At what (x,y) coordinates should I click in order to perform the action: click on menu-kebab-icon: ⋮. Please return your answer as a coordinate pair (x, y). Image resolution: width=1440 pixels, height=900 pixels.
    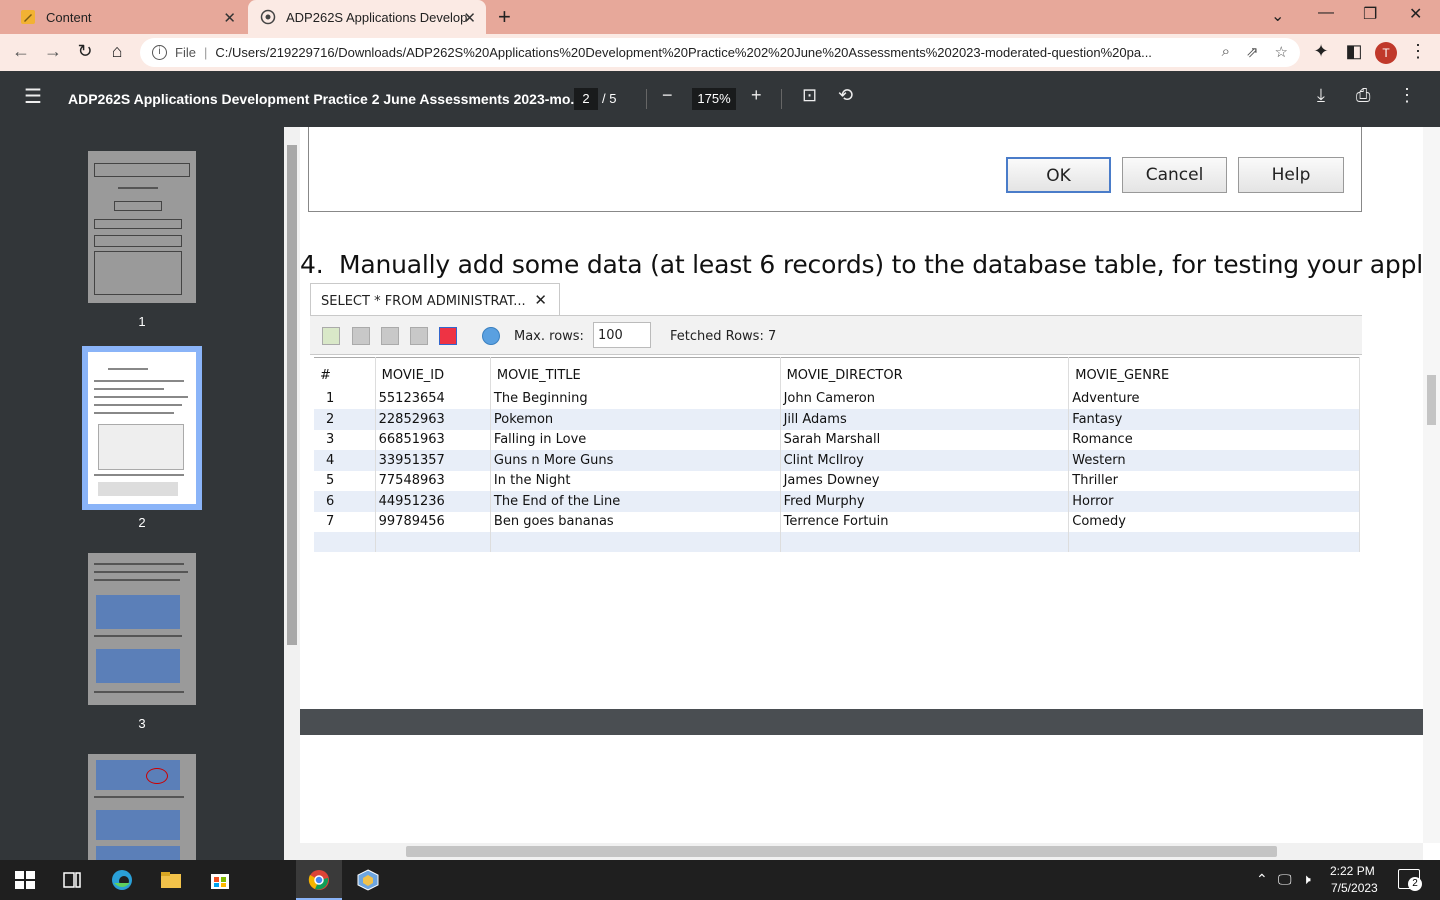
    Looking at the image, I should click on (1418, 51).